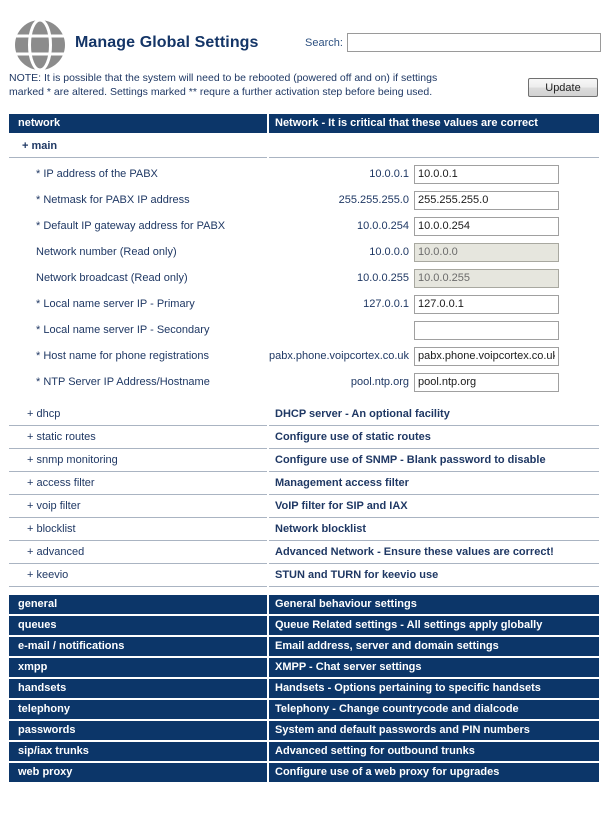 The width and height of the screenshot is (608, 814). Describe the element at coordinates (138, 730) in the screenshot. I see `category-key: passwords` at that location.